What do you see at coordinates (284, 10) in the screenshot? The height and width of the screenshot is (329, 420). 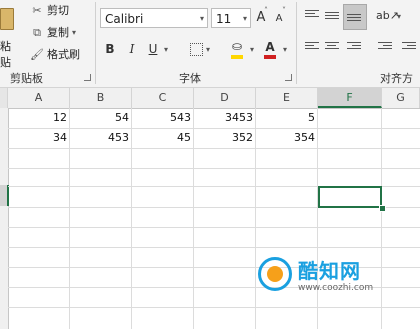 I see `shrink-font-arrow-icon: ˅` at bounding box center [284, 10].